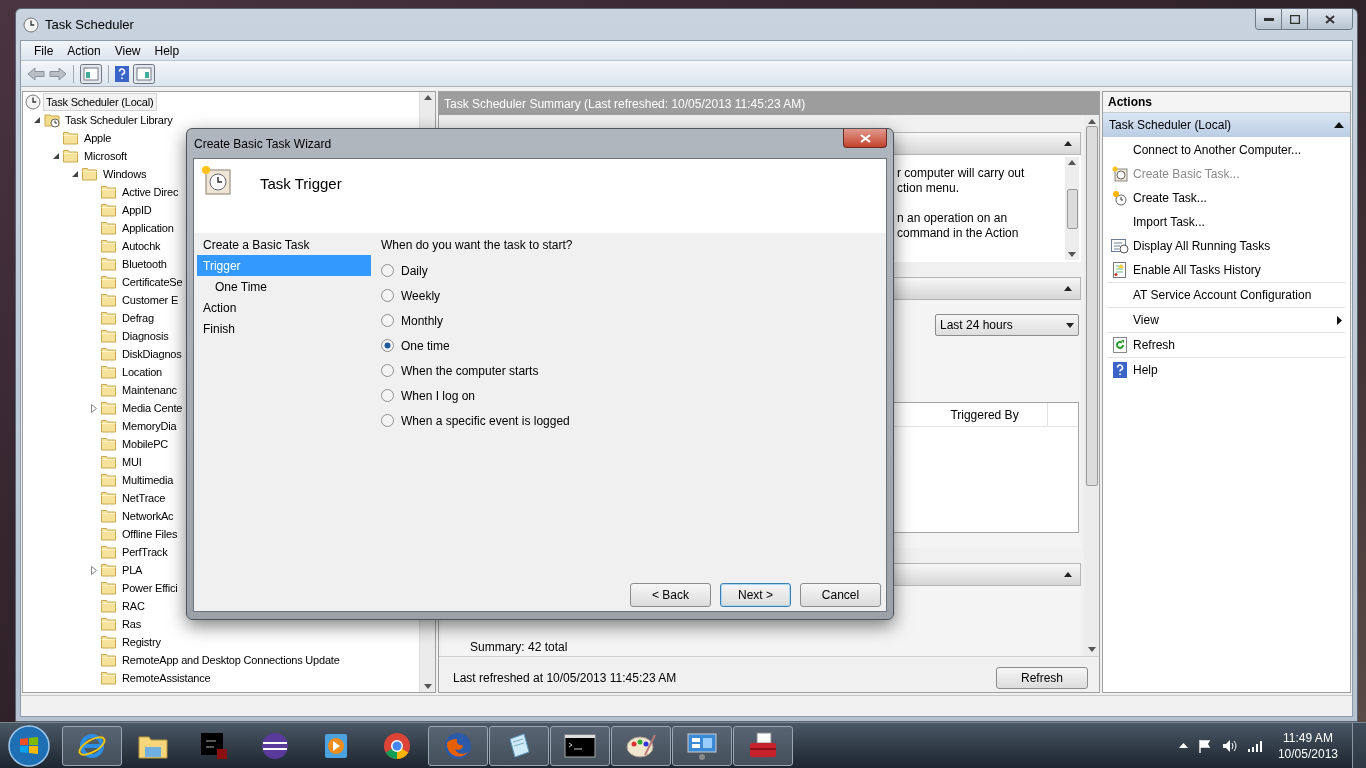 The width and height of the screenshot is (1366, 768). Describe the element at coordinates (633, 270) in the screenshot. I see `radio-option: Daily` at that location.